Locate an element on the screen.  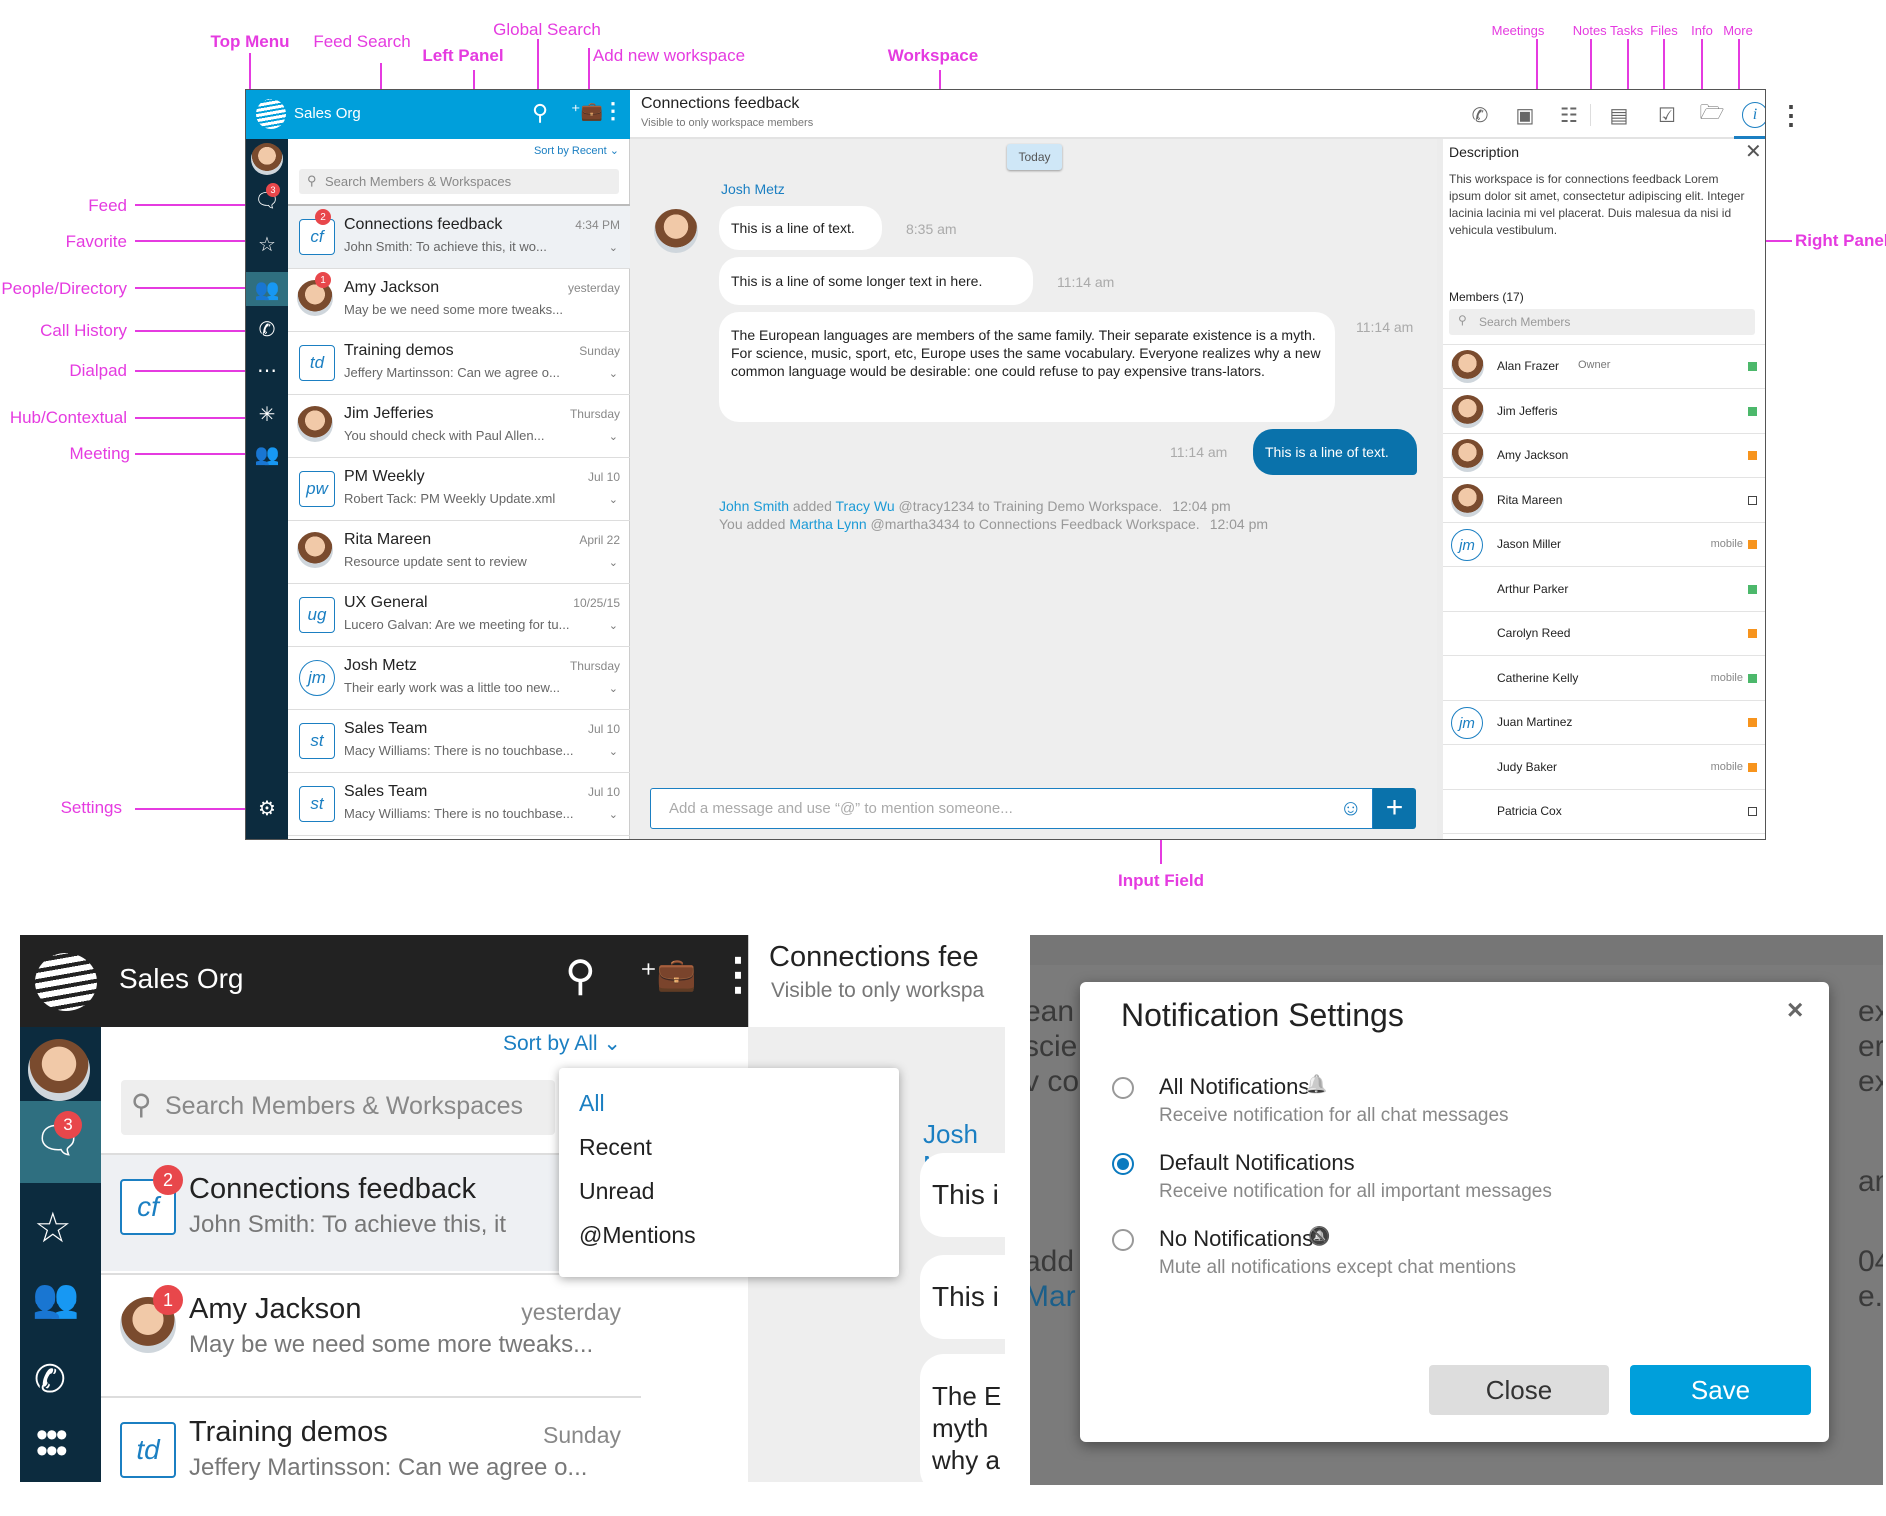
member-item: jm Jason Miller mobile is located at coordinates (1604, 545).